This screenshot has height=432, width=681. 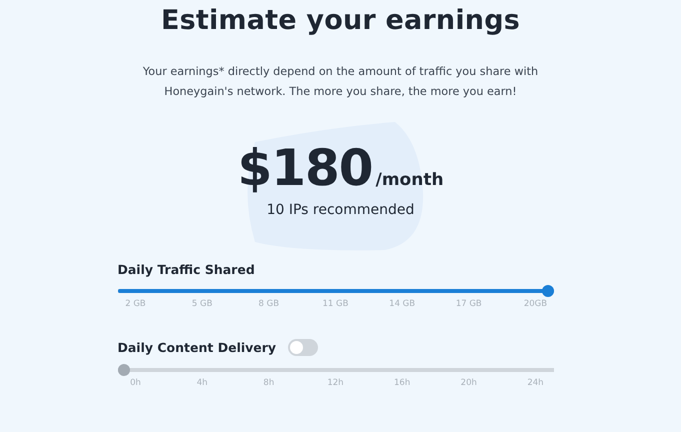 I want to click on tick-label: 20GB, so click(x=535, y=304).